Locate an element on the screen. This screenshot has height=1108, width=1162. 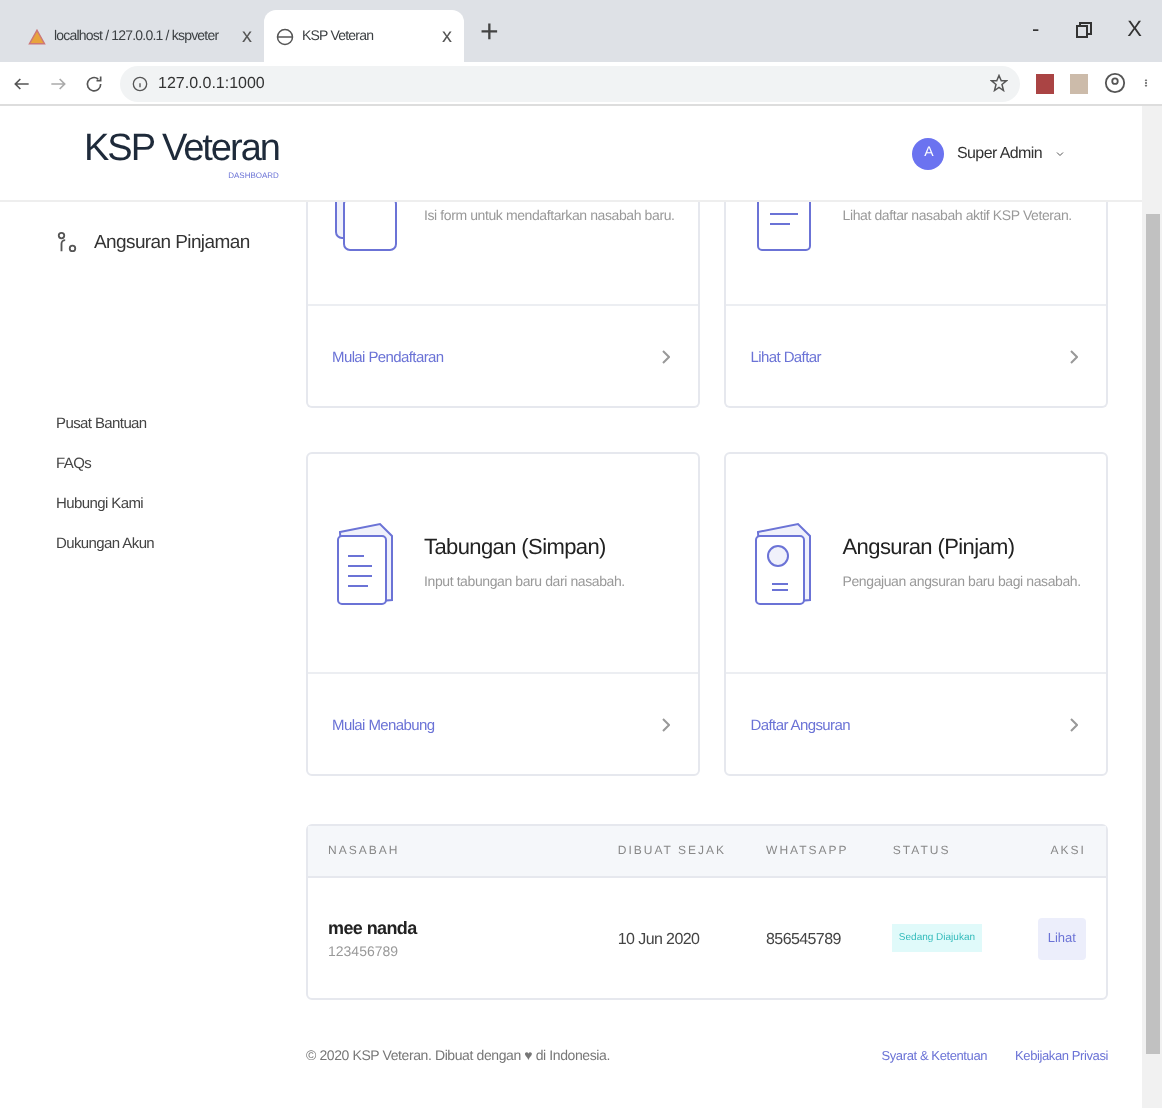
warning-icon is located at coordinates (37, 36).